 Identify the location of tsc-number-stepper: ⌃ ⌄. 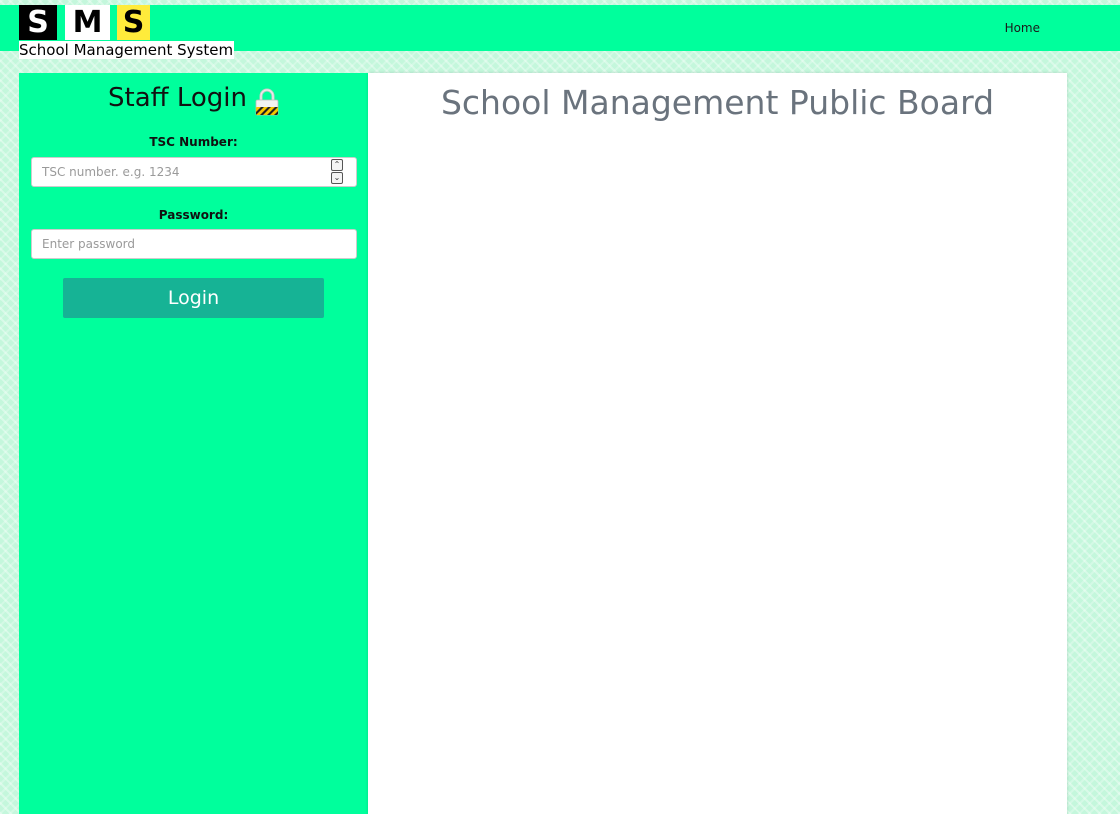
(338, 172).